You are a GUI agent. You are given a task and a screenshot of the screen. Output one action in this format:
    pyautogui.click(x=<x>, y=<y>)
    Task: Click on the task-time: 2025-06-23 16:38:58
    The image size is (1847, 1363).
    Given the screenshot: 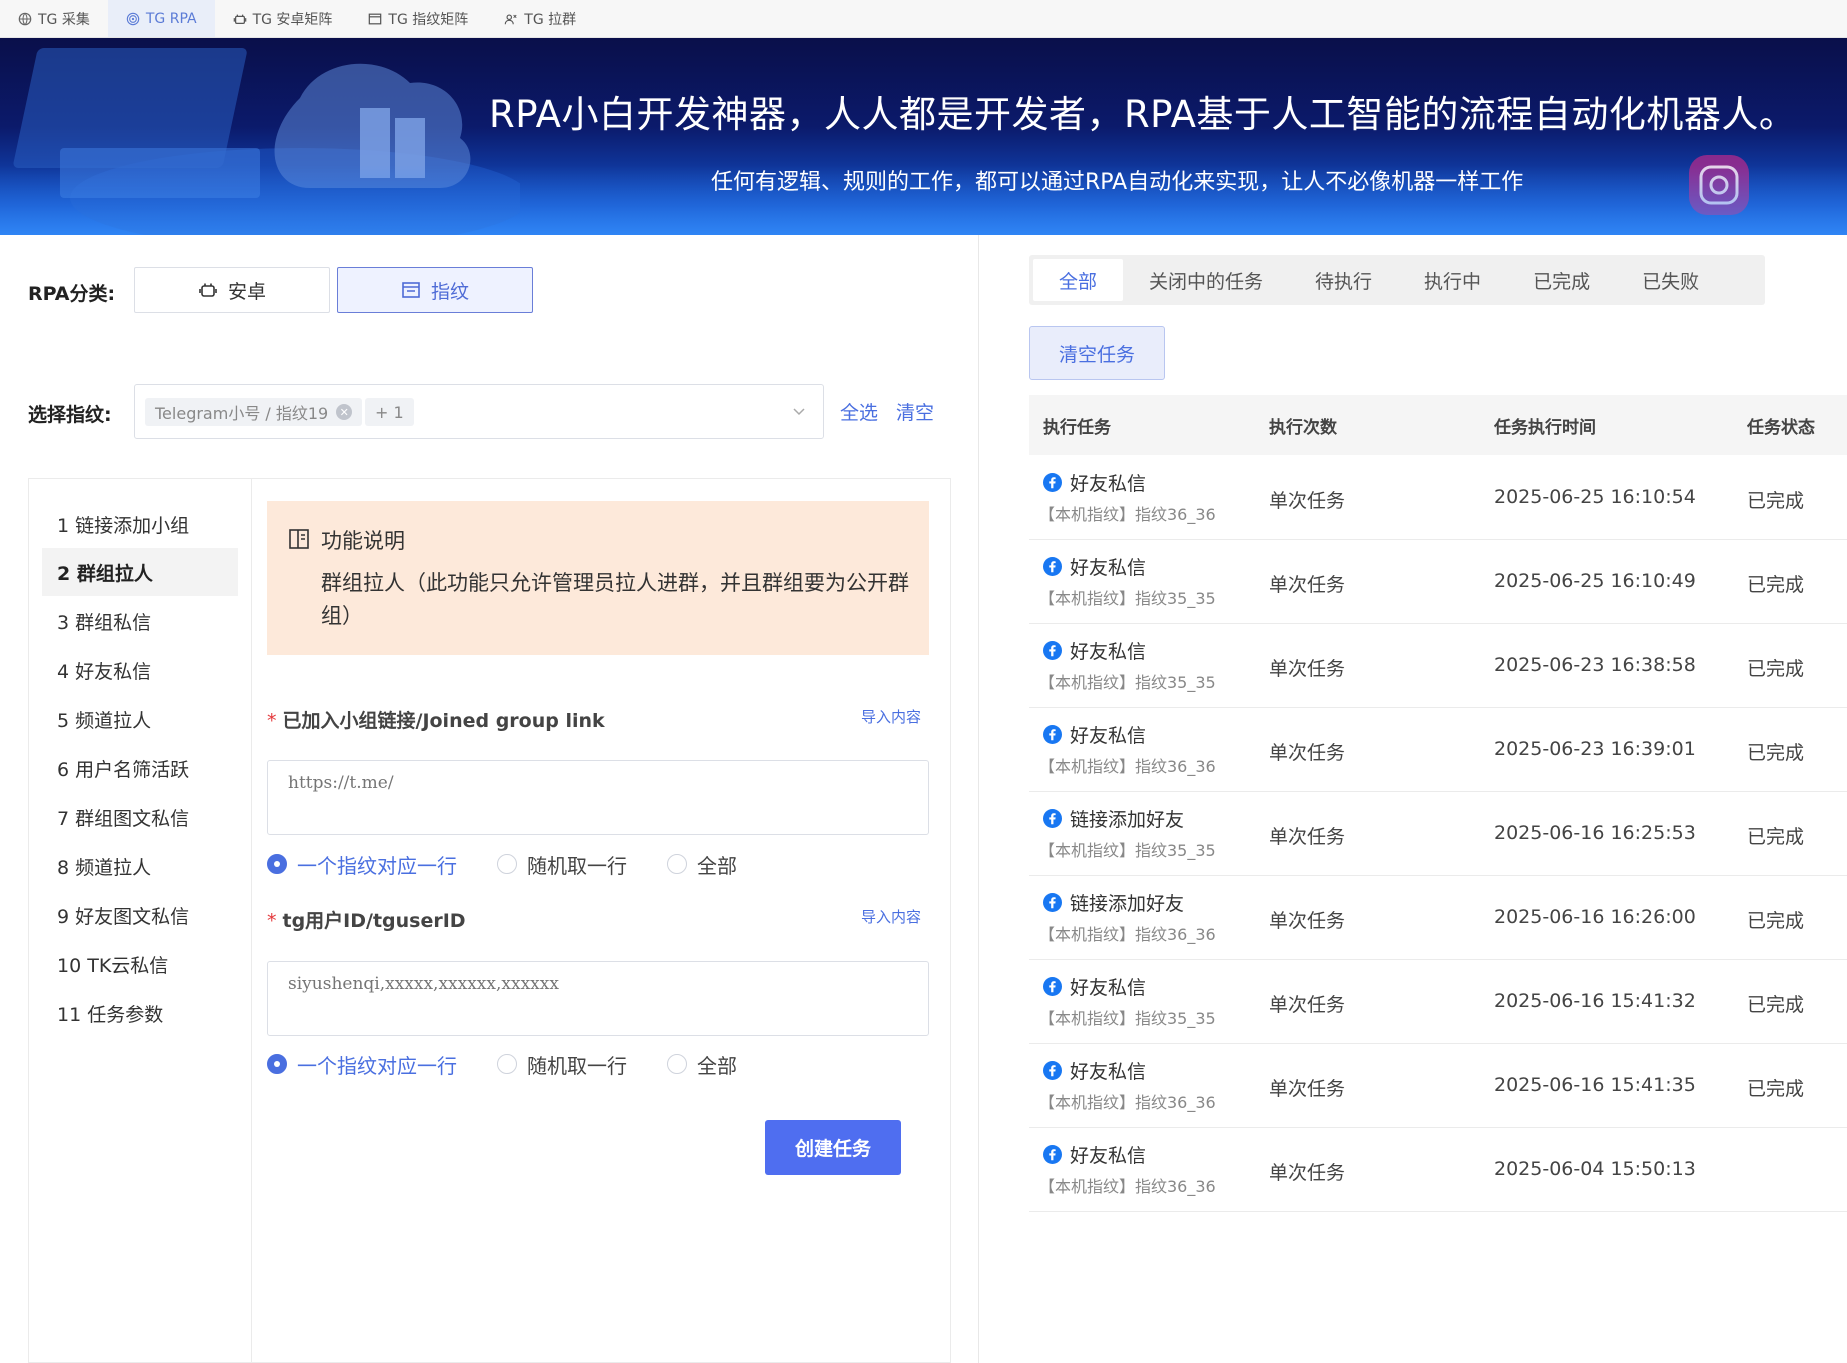 What is the action you would take?
    pyautogui.click(x=1595, y=665)
    